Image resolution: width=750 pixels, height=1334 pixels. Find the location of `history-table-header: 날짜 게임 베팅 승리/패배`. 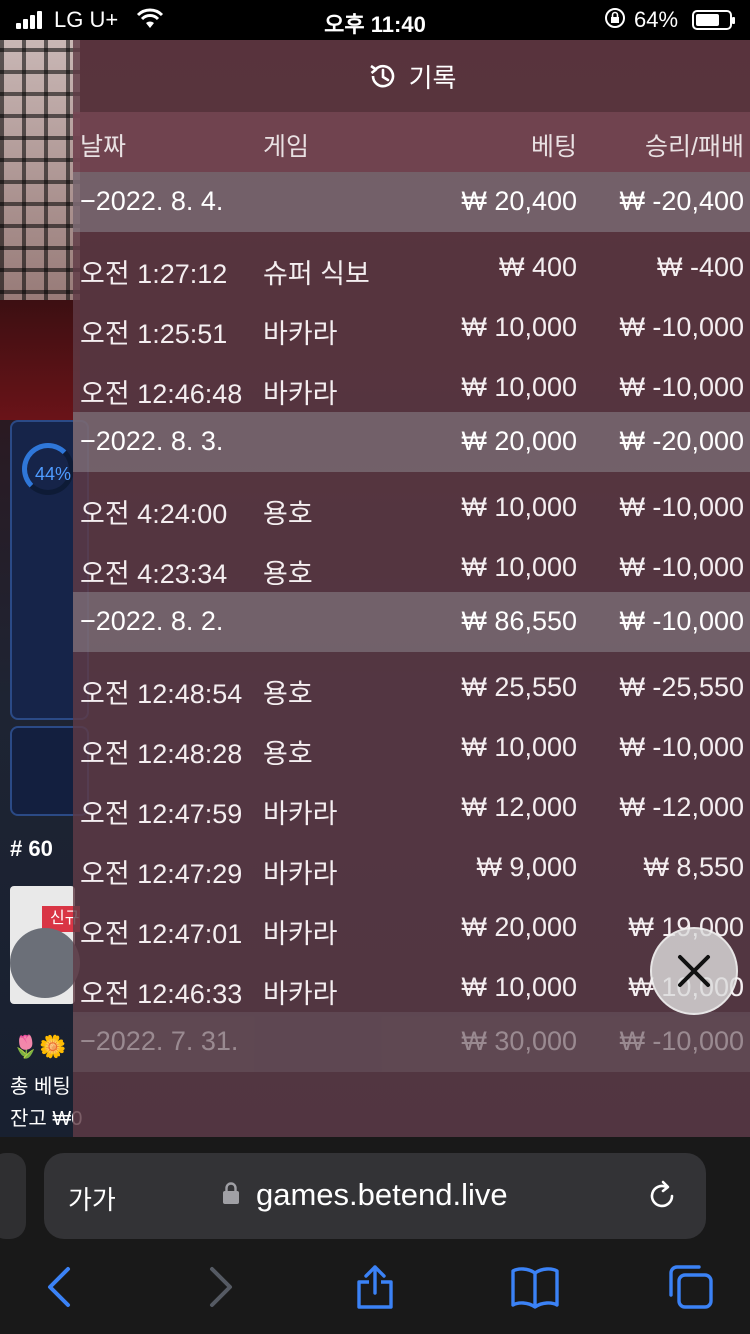

history-table-header: 날짜 게임 베팅 승리/패배 is located at coordinates (411, 142).